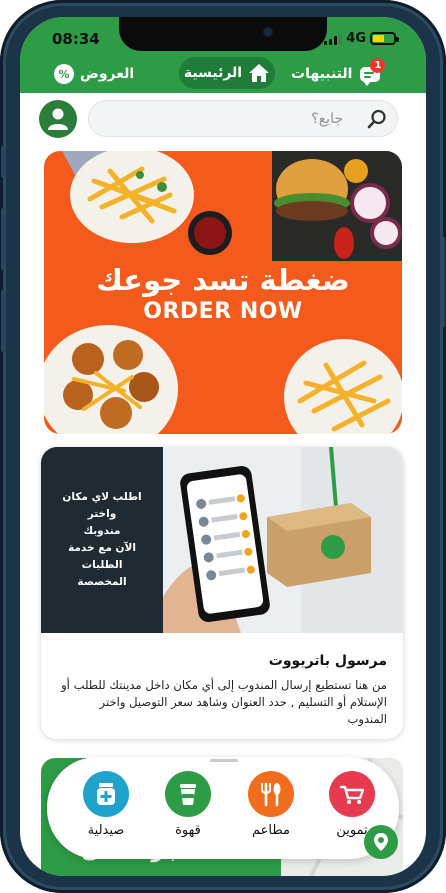 This screenshot has width=446, height=893. I want to click on nav-home: الرئيسية, so click(227, 73).